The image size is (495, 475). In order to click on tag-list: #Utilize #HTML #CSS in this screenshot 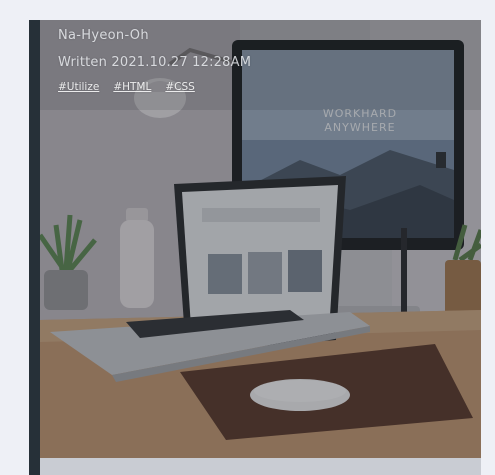, I will do `click(154, 87)`.